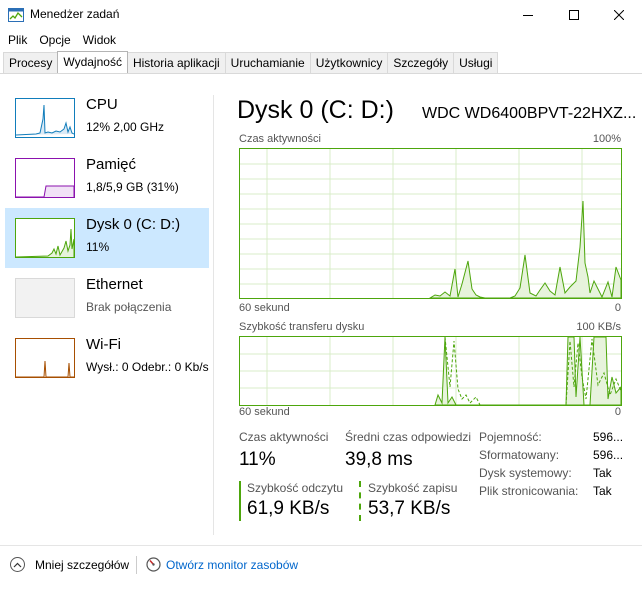 The width and height of the screenshot is (642, 593). Describe the element at coordinates (606, 139) in the screenshot. I see `active-time-chart-max: 100%` at that location.